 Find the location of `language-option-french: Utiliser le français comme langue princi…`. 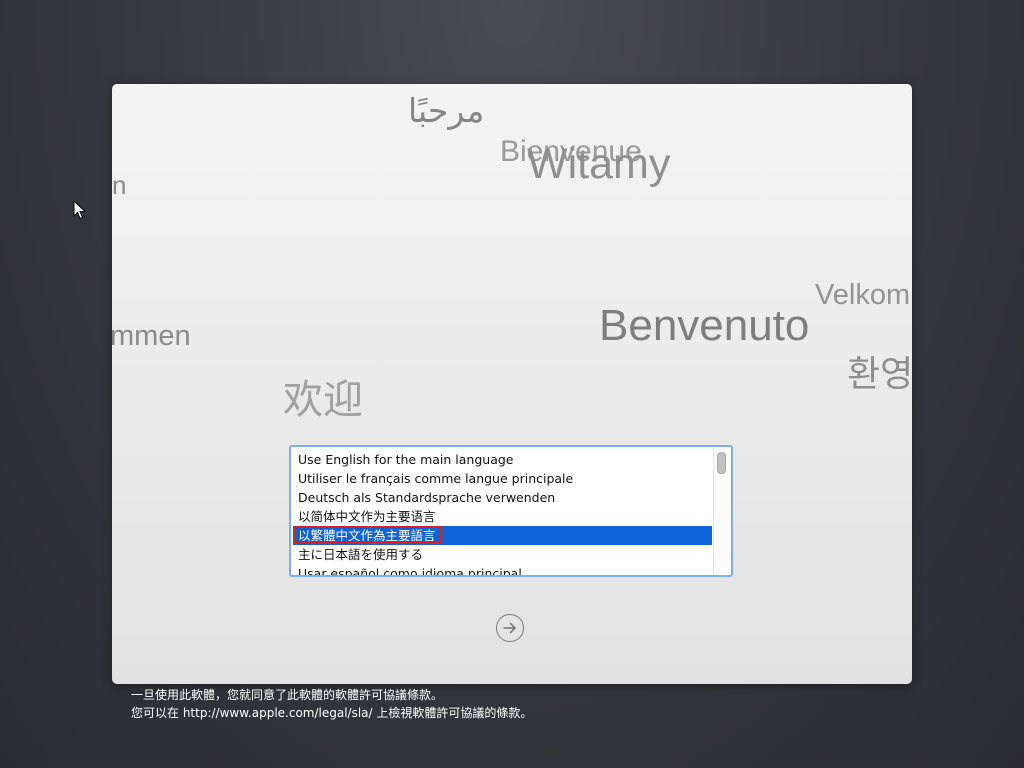

language-option-french: Utiliser le français comme langue princi… is located at coordinates (502, 478).